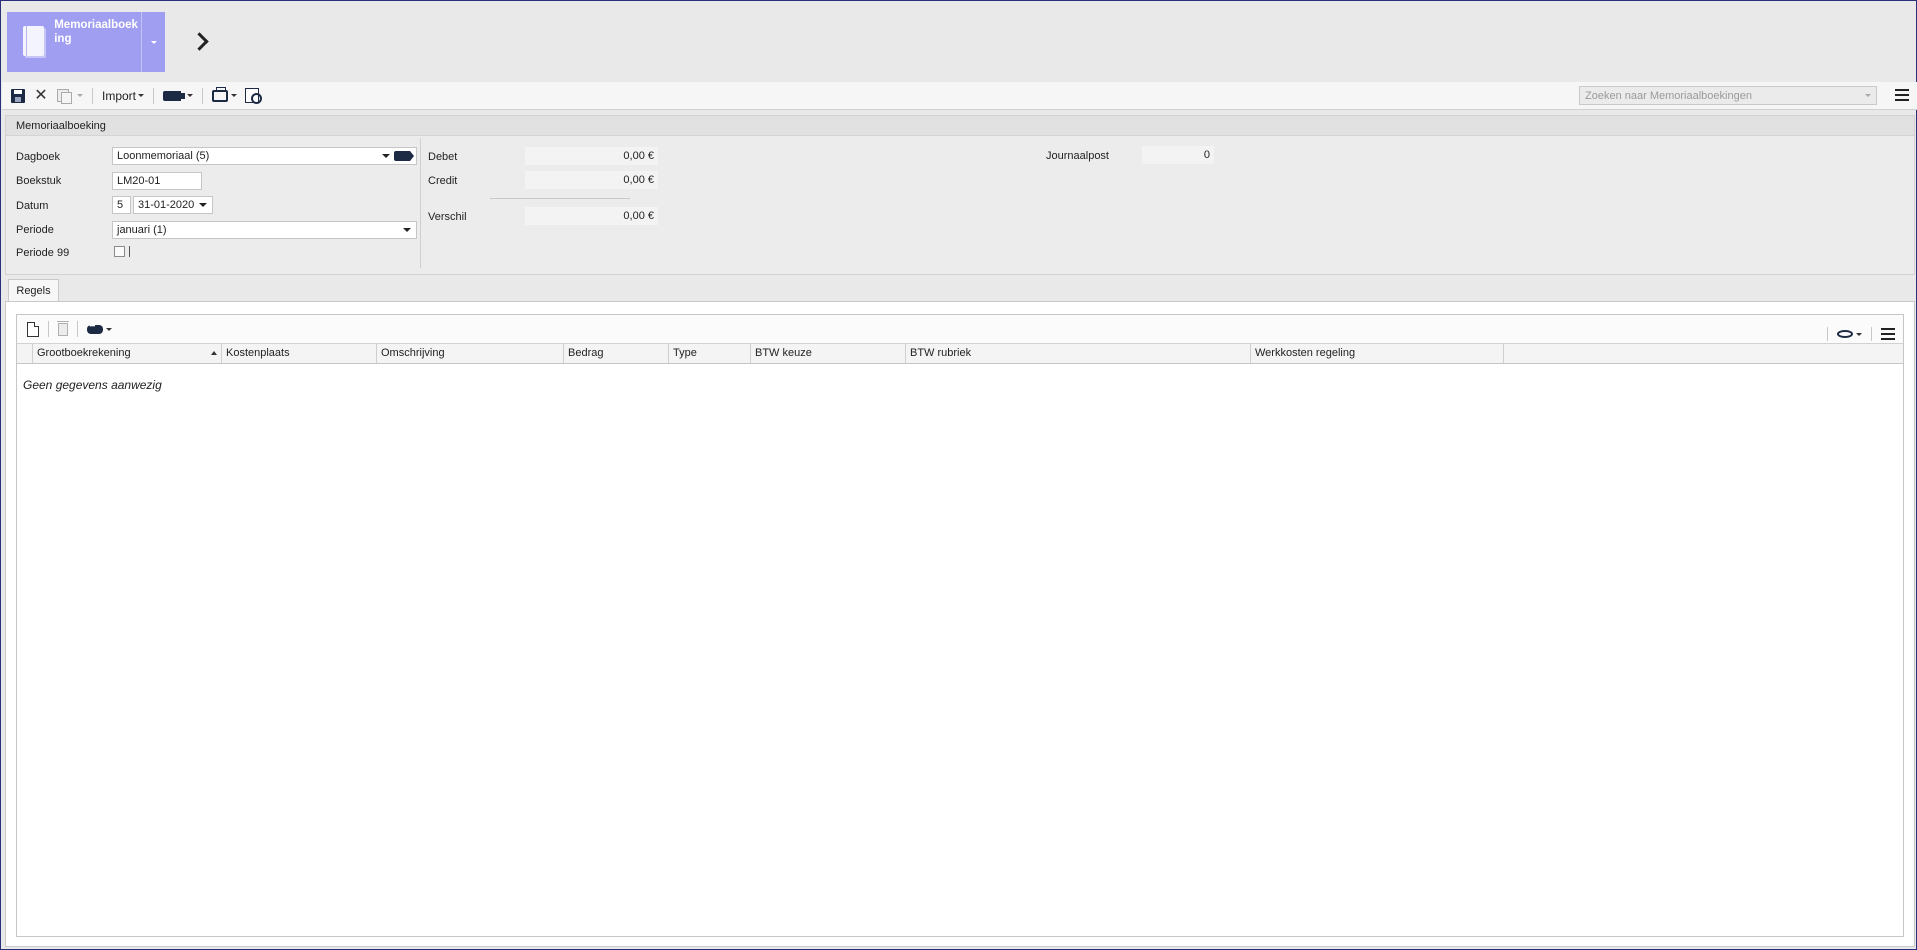  I want to click on trash-icon, so click(63, 328).